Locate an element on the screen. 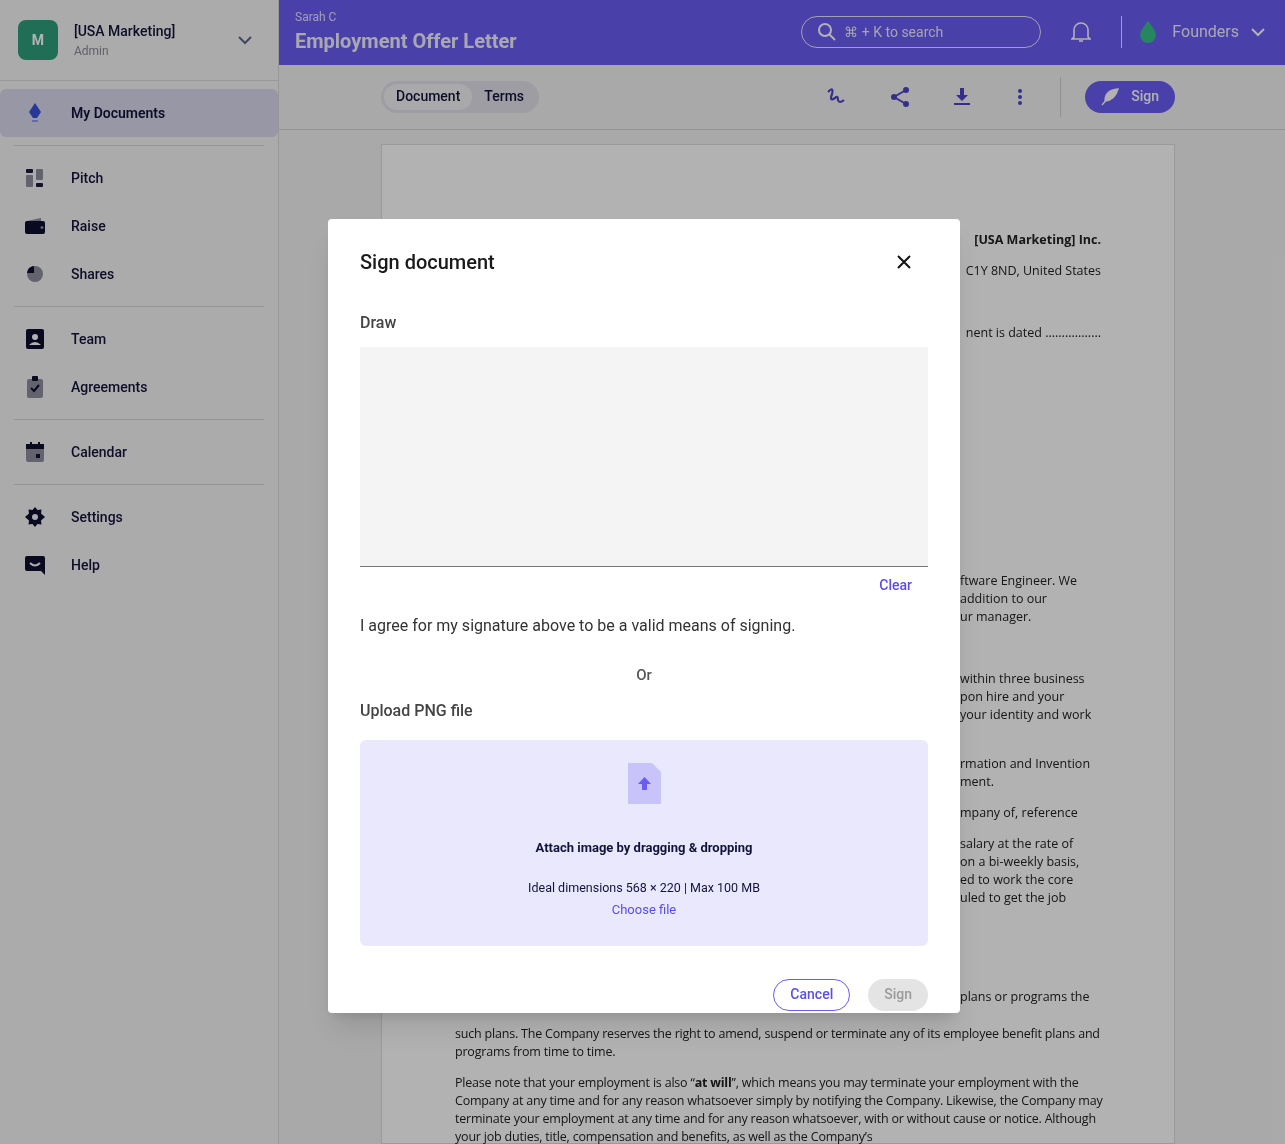 Image resolution: width=1285 pixels, height=1144 pixels. document-line: your identity and work is located at coordinates (1026, 715).